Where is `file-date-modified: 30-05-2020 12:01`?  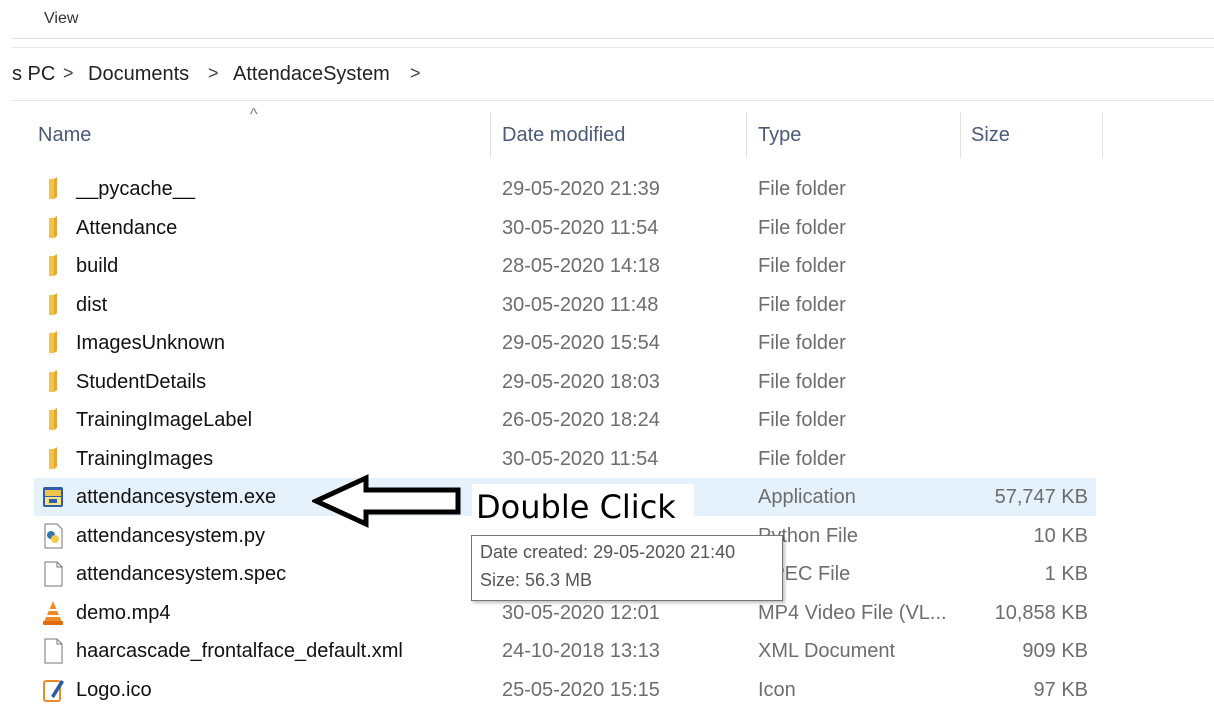
file-date-modified: 30-05-2020 12:01 is located at coordinates (581, 612).